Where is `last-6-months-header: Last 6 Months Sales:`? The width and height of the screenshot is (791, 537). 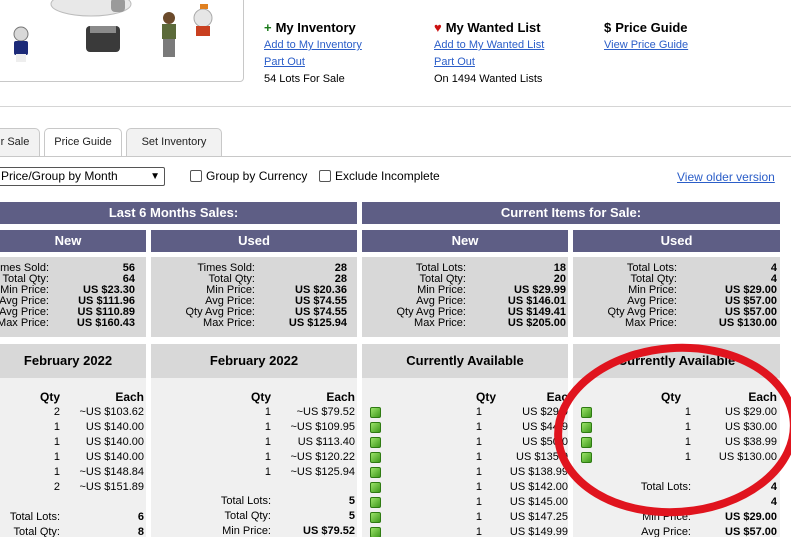 last-6-months-header: Last 6 Months Sales: is located at coordinates (178, 213).